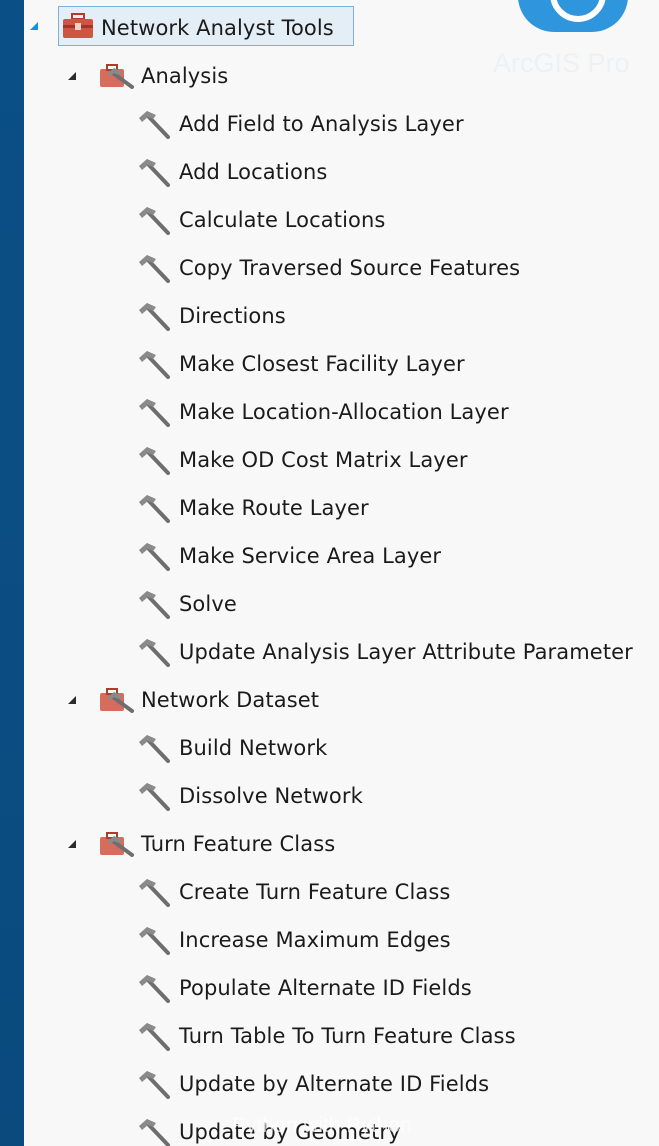 Image resolution: width=659 pixels, height=1146 pixels. I want to click on tree-tool-item: Make Service Area Layer, so click(310, 556).